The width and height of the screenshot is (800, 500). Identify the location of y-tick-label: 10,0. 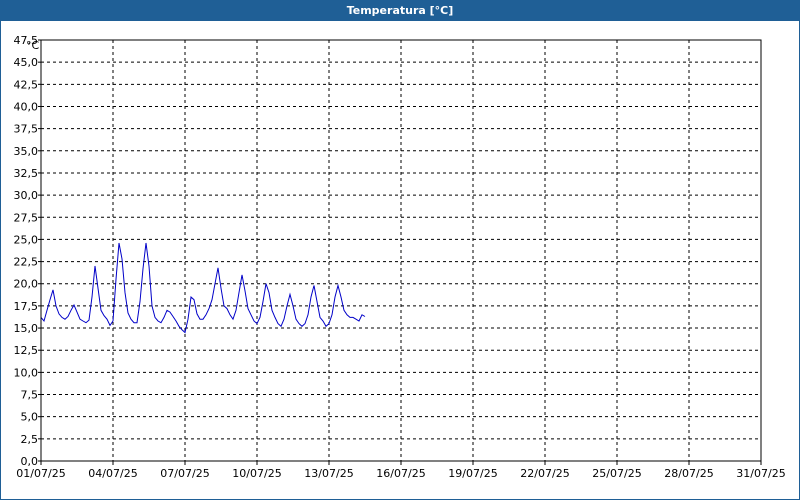
(26, 372).